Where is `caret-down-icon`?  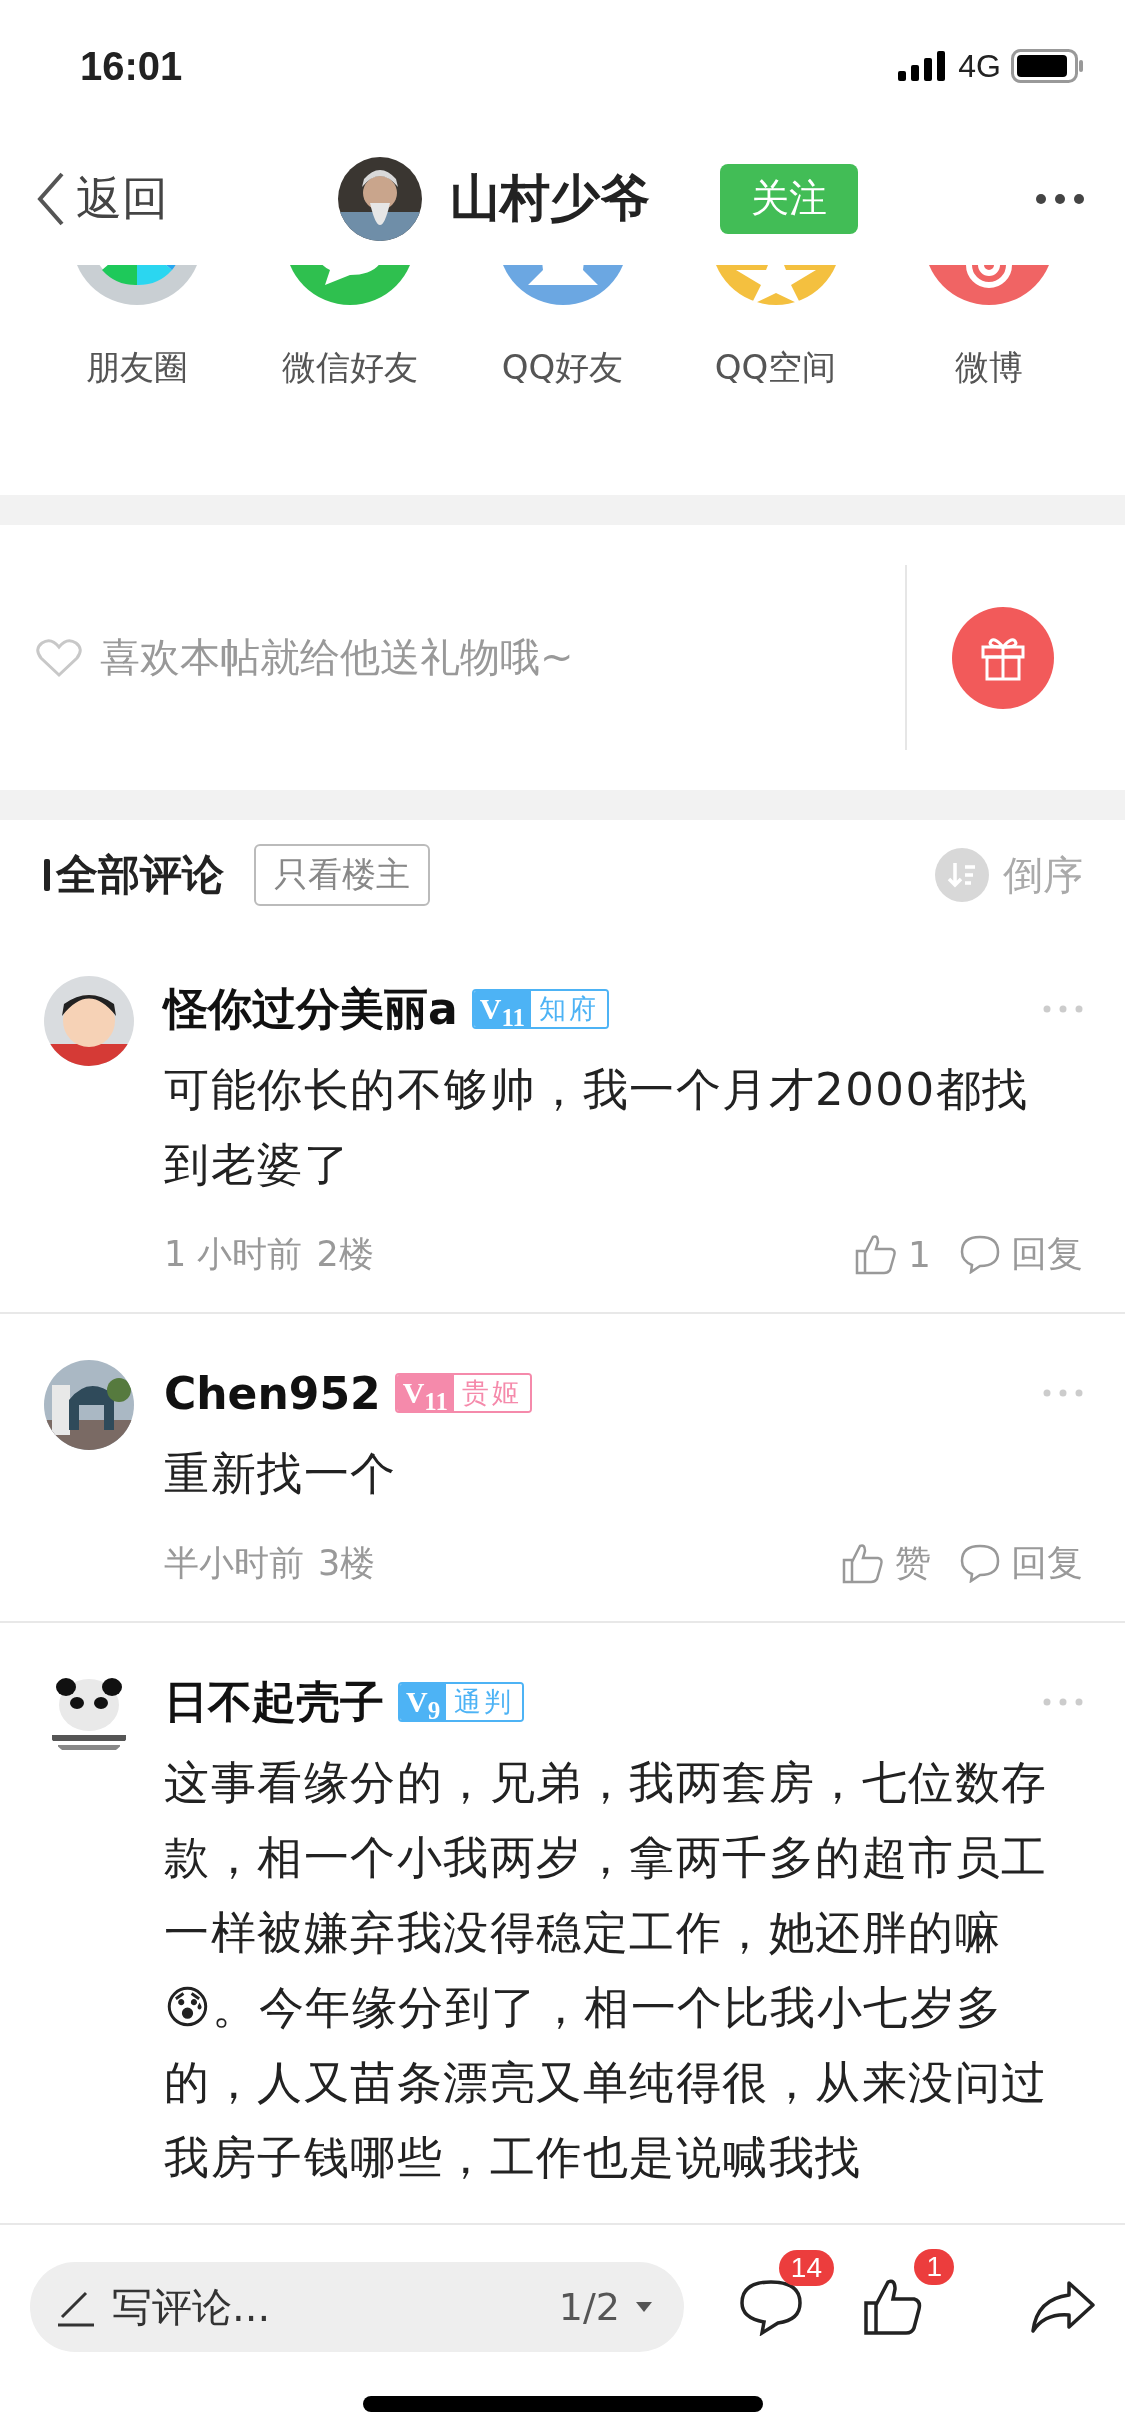
caret-down-icon is located at coordinates (644, 2307).